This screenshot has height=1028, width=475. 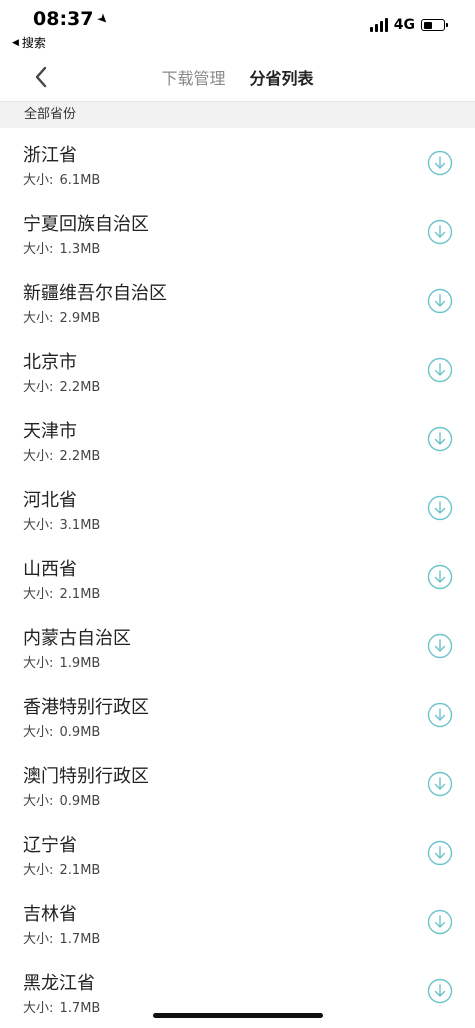 I want to click on tab-download-management: 下载管理, so click(x=193, y=77).